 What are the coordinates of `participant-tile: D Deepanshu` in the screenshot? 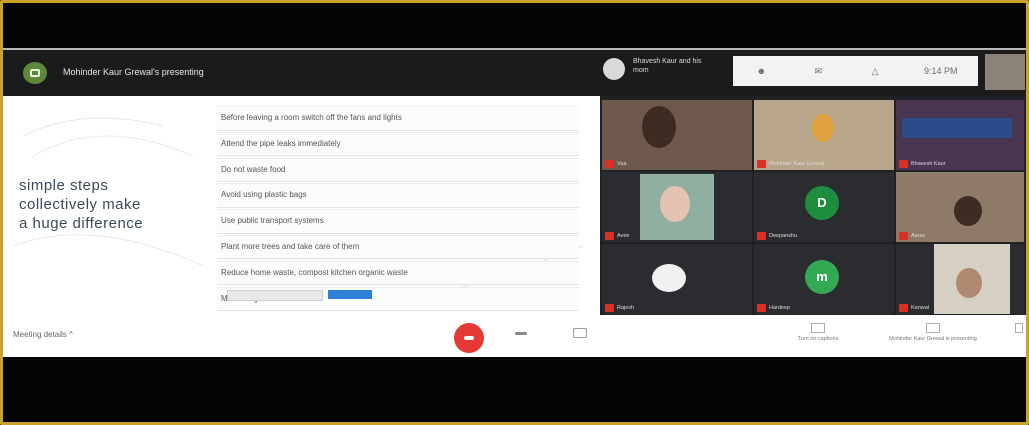 It's located at (824, 207).